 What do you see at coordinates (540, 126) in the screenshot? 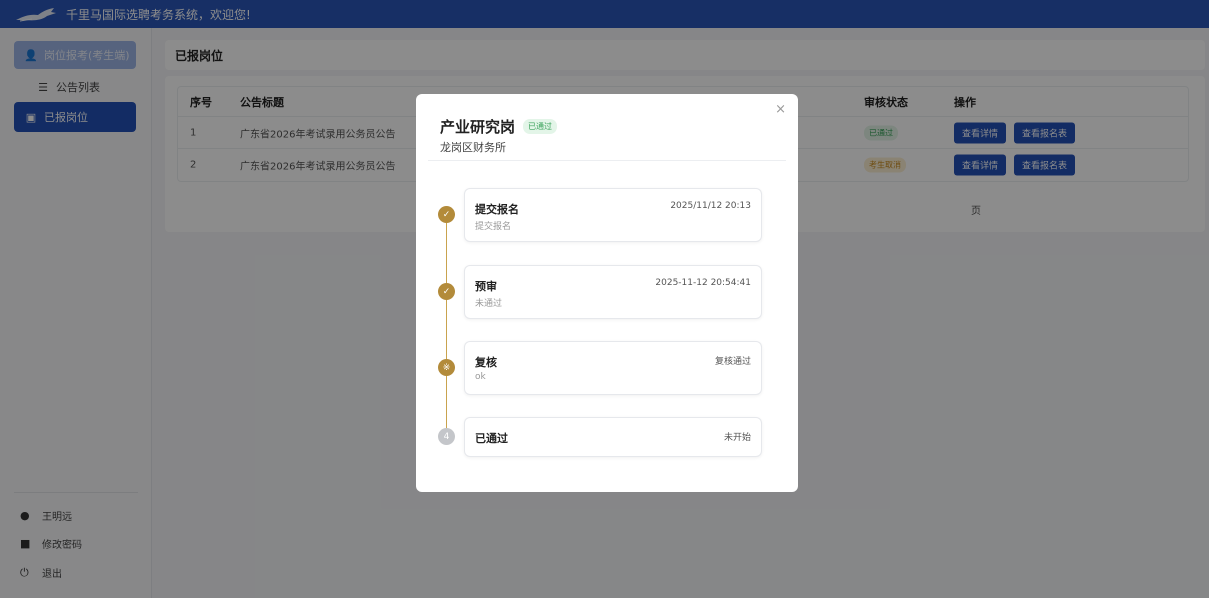
I see `status-badge: 已通过` at bounding box center [540, 126].